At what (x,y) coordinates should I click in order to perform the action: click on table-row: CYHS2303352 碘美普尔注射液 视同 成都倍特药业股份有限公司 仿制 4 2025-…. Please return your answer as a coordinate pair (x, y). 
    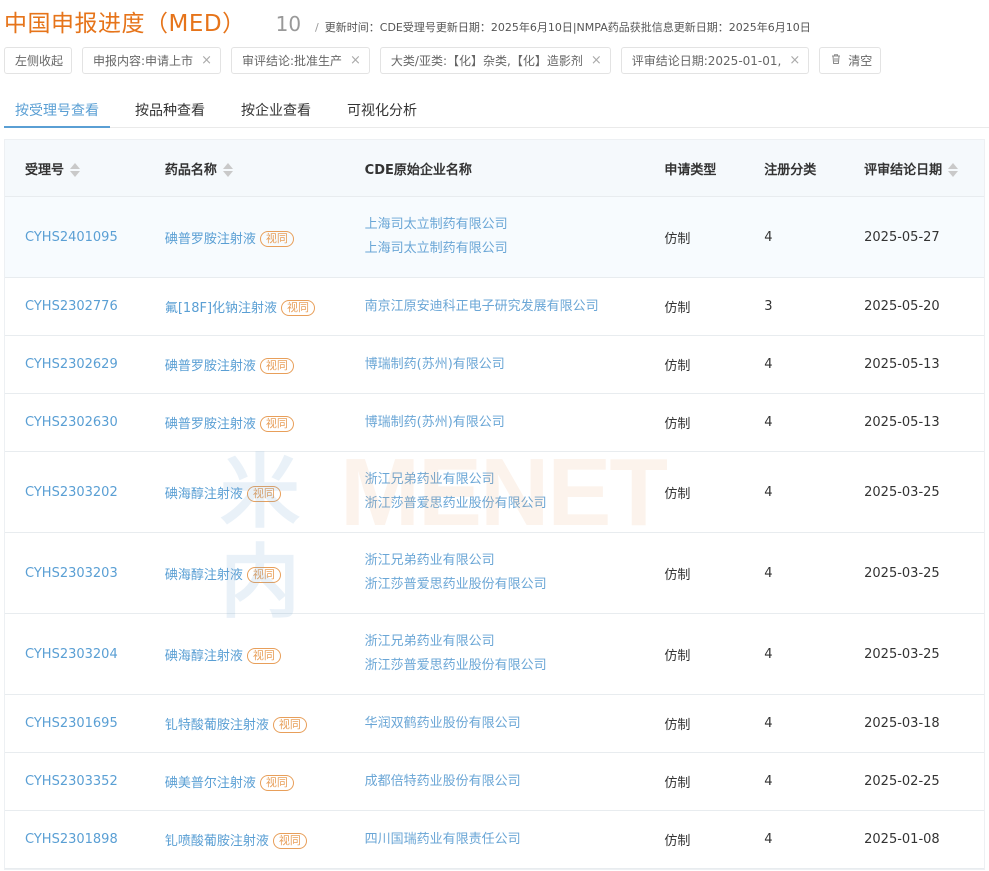
    Looking at the image, I should click on (494, 782).